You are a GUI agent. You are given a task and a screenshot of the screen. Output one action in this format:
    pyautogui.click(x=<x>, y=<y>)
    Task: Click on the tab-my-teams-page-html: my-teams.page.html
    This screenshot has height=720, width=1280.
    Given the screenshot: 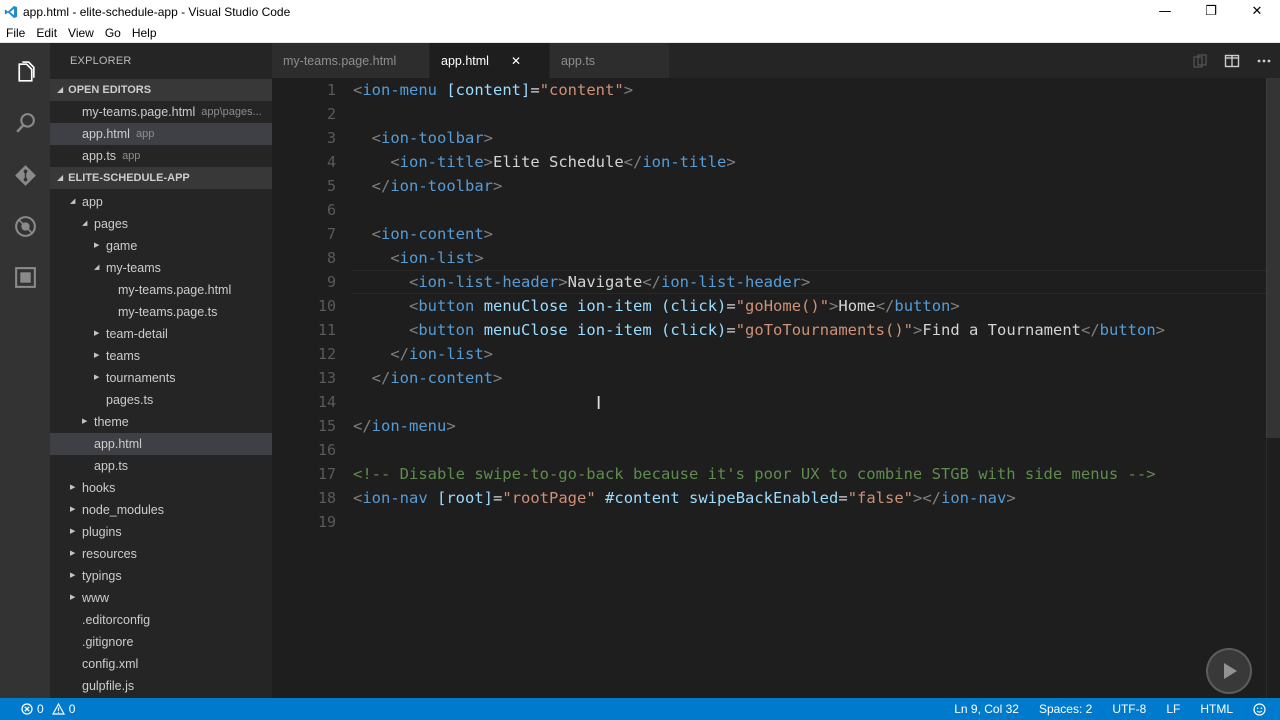 What is the action you would take?
    pyautogui.click(x=351, y=60)
    